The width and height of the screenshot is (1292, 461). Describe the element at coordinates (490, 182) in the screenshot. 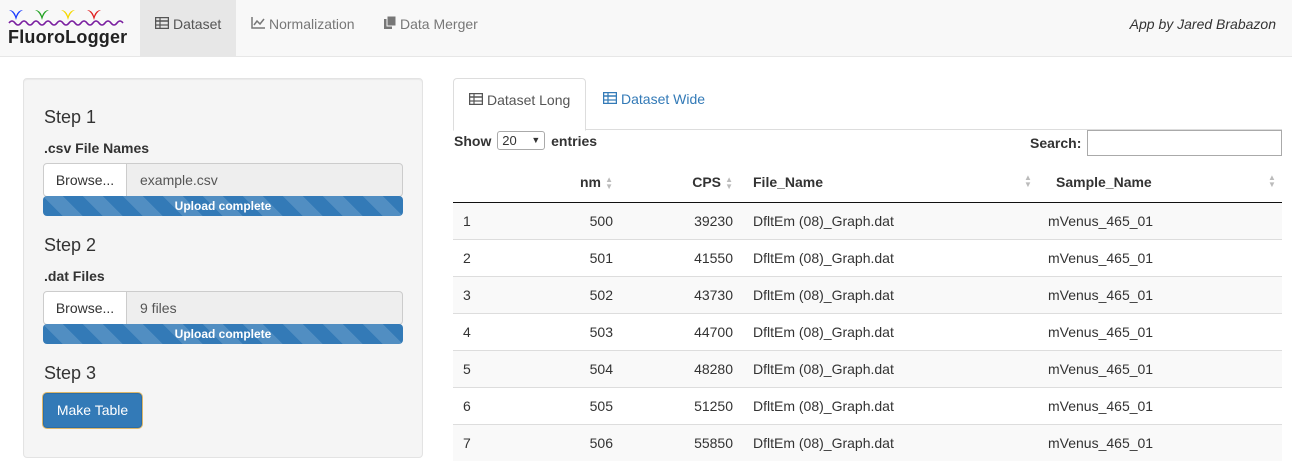

I see `column-header-index` at that location.